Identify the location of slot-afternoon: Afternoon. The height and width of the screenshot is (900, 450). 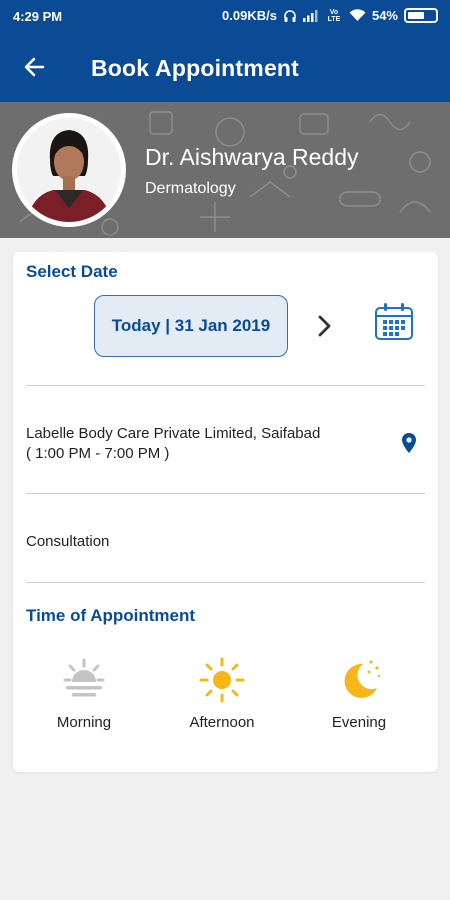
(222, 693).